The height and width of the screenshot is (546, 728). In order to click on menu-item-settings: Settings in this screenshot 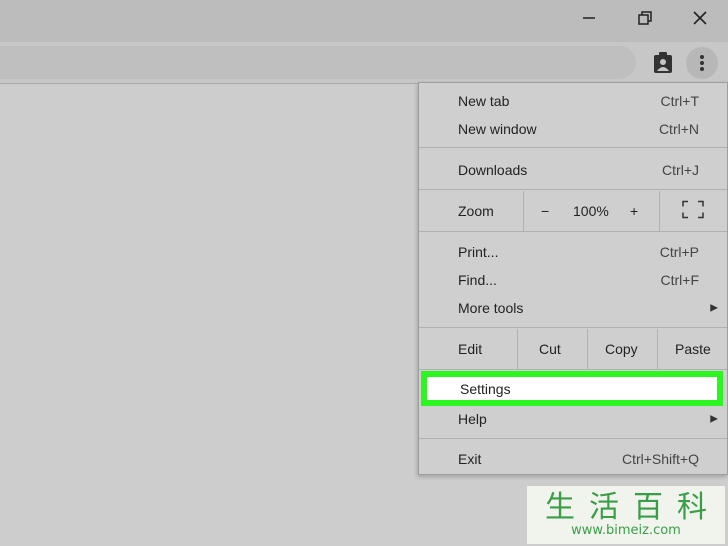, I will do `click(572, 388)`.